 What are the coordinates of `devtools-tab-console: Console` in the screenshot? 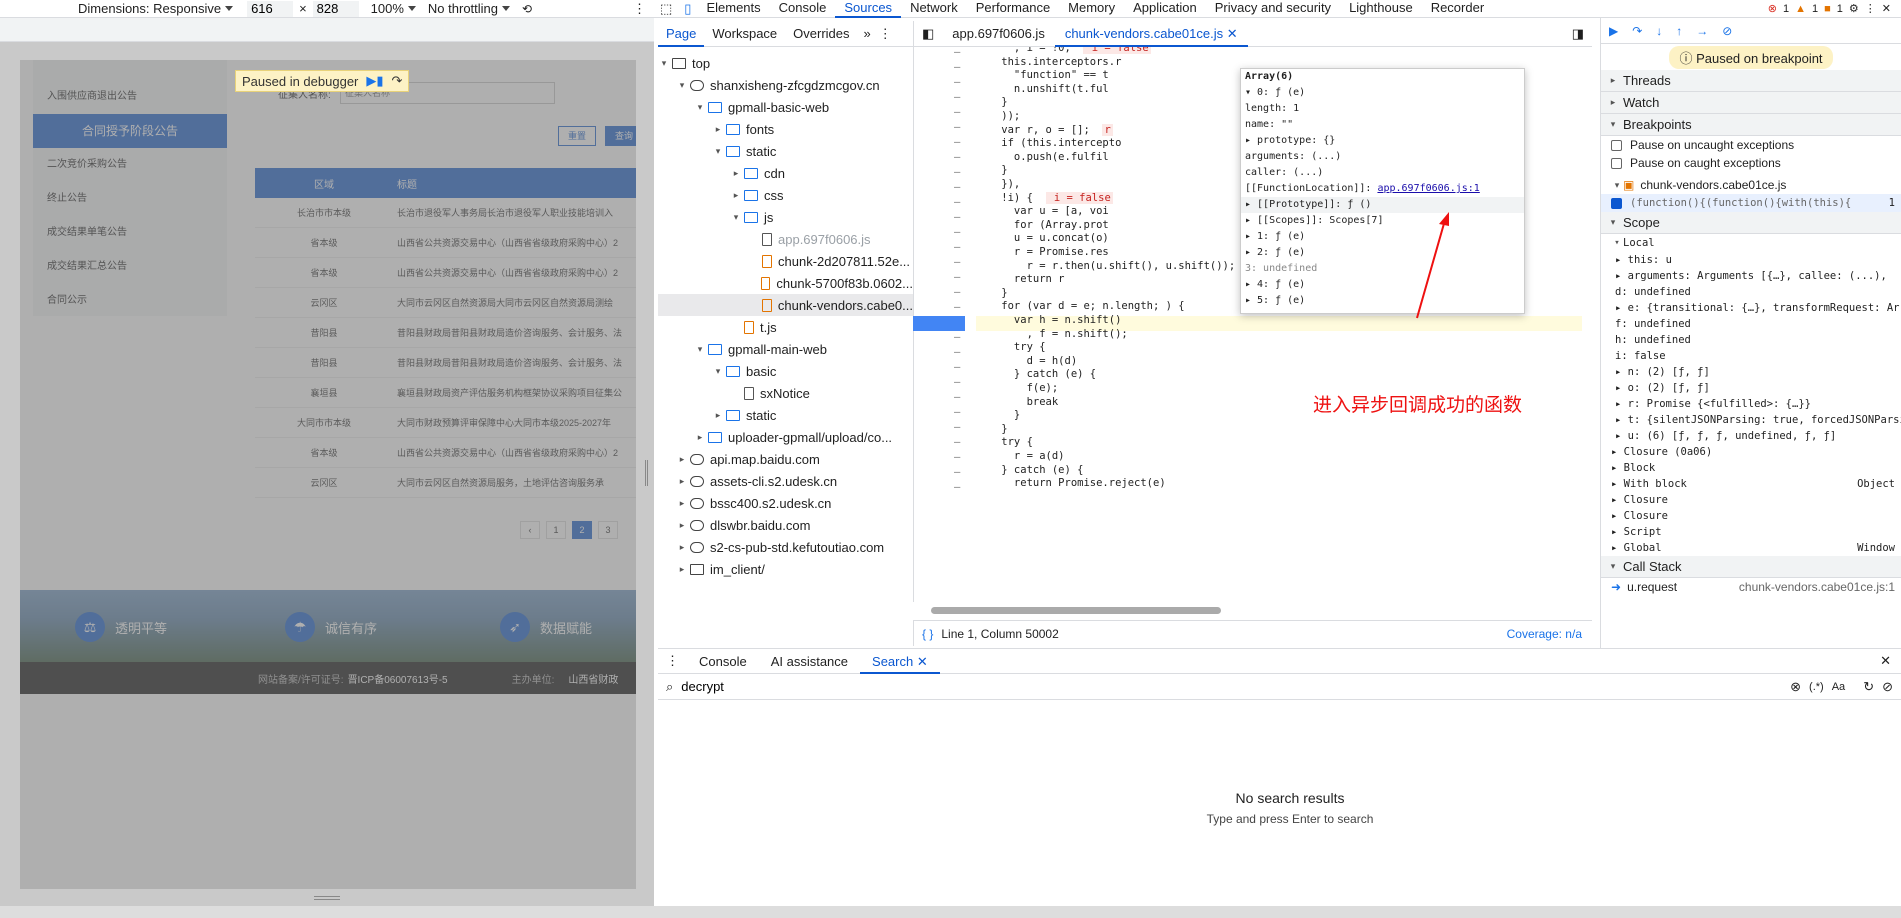 It's located at (803, 9).